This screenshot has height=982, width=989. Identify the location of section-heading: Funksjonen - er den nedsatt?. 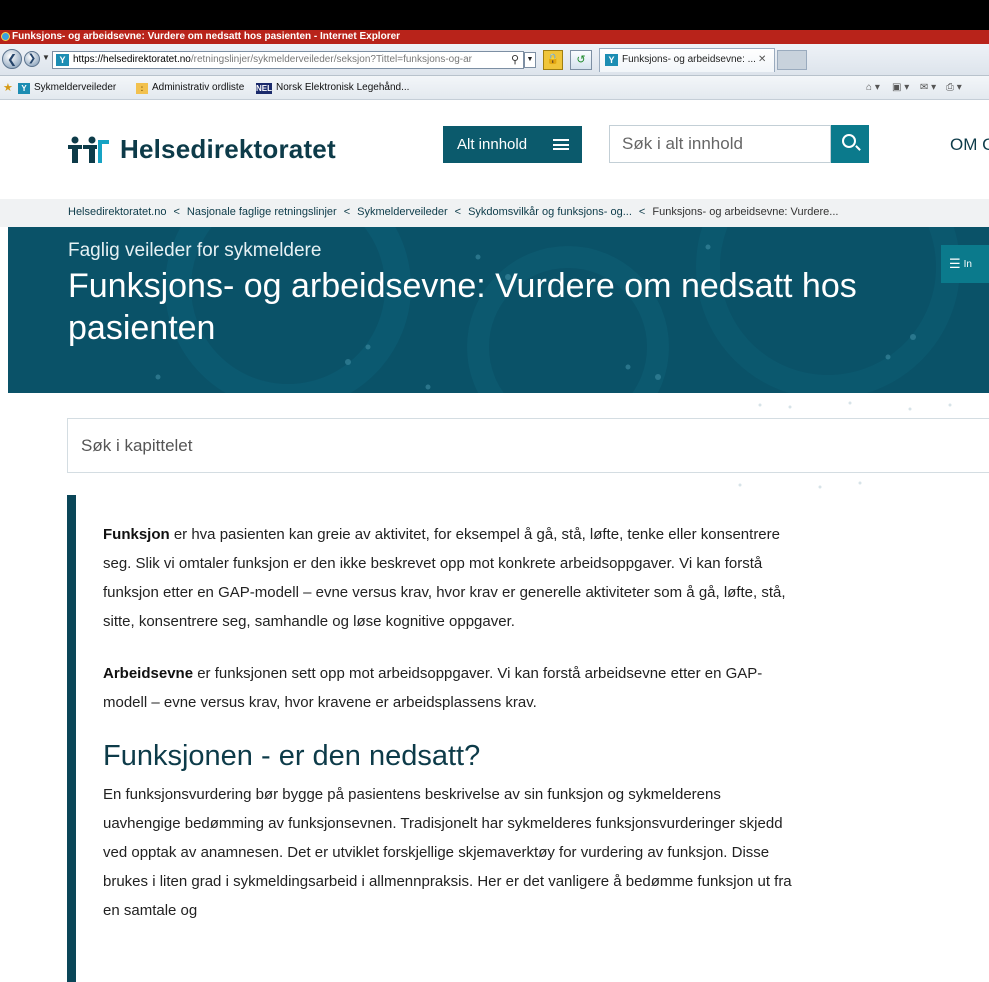
(292, 756).